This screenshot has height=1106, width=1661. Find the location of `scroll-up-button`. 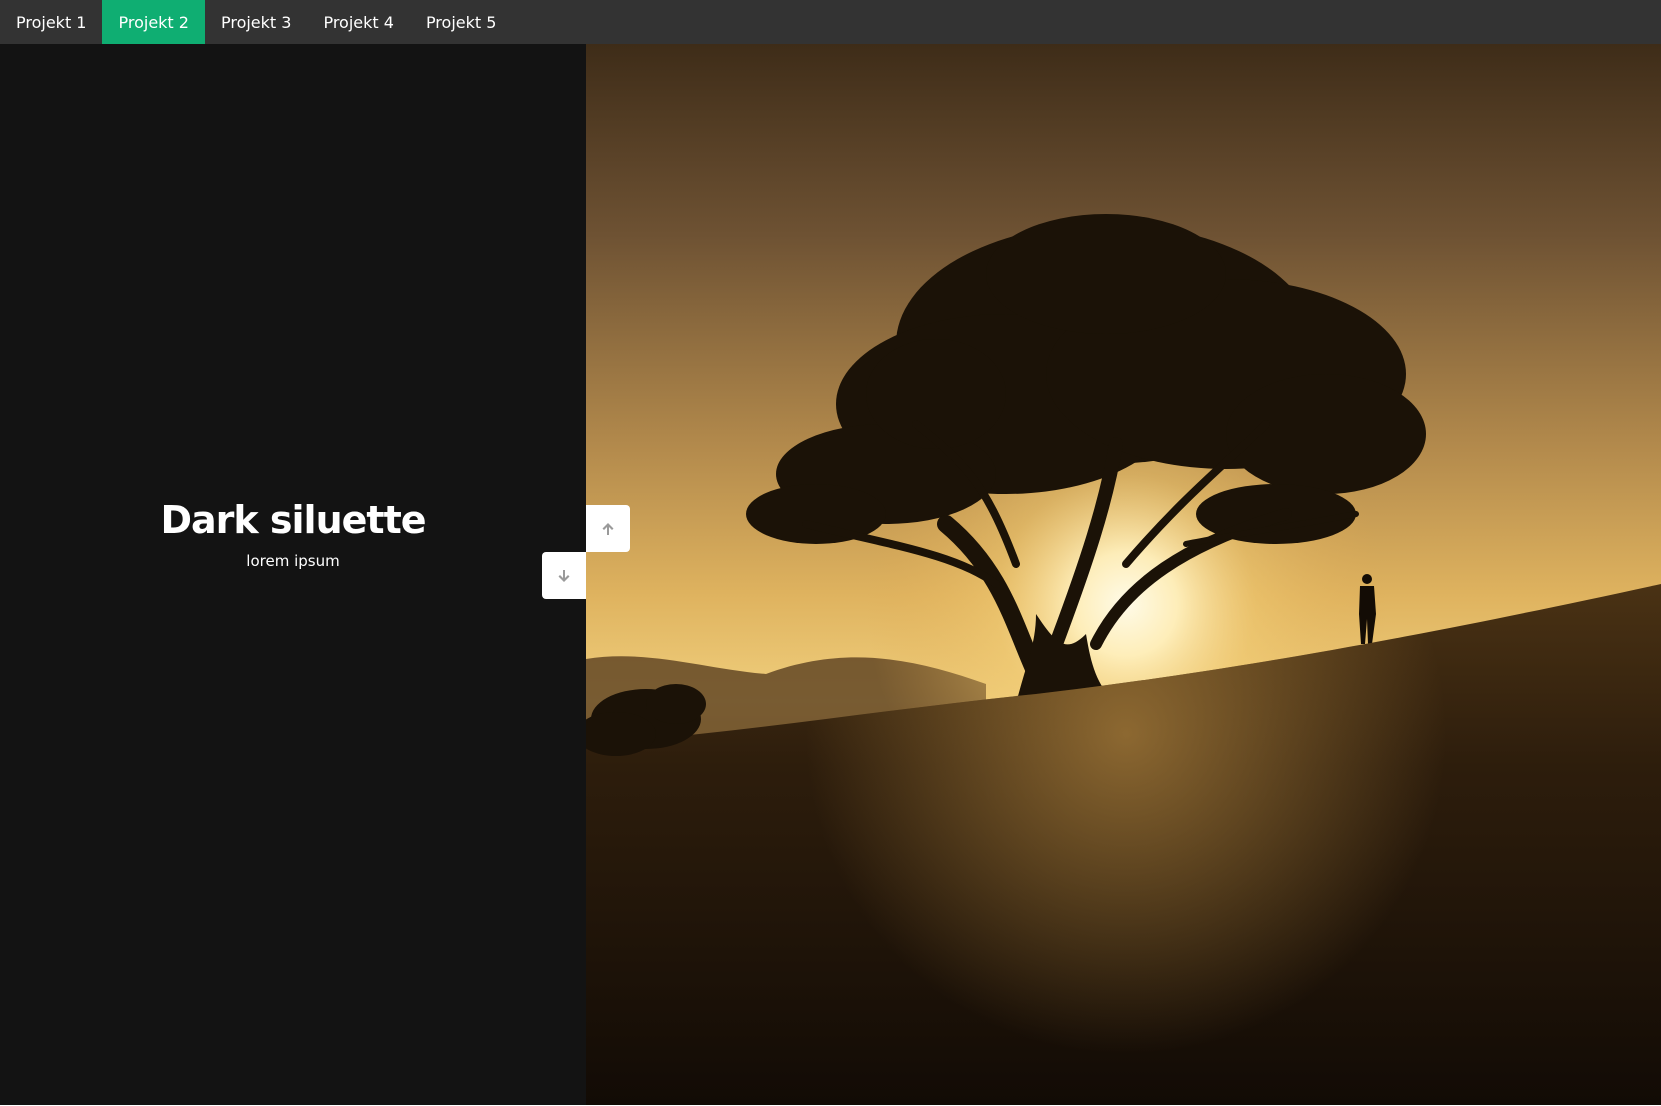

scroll-up-button is located at coordinates (608, 528).